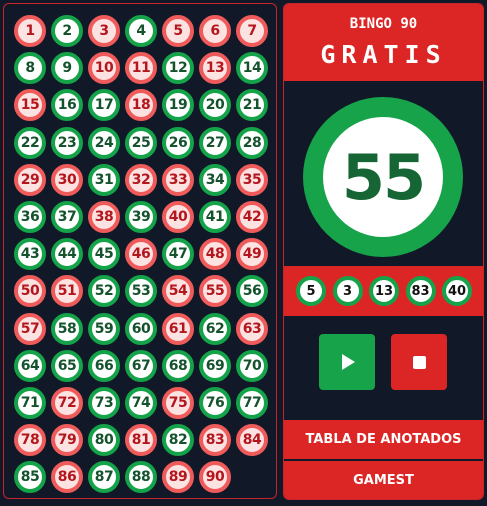 This screenshot has width=487, height=506. I want to click on board-ball: 17, so click(104, 105).